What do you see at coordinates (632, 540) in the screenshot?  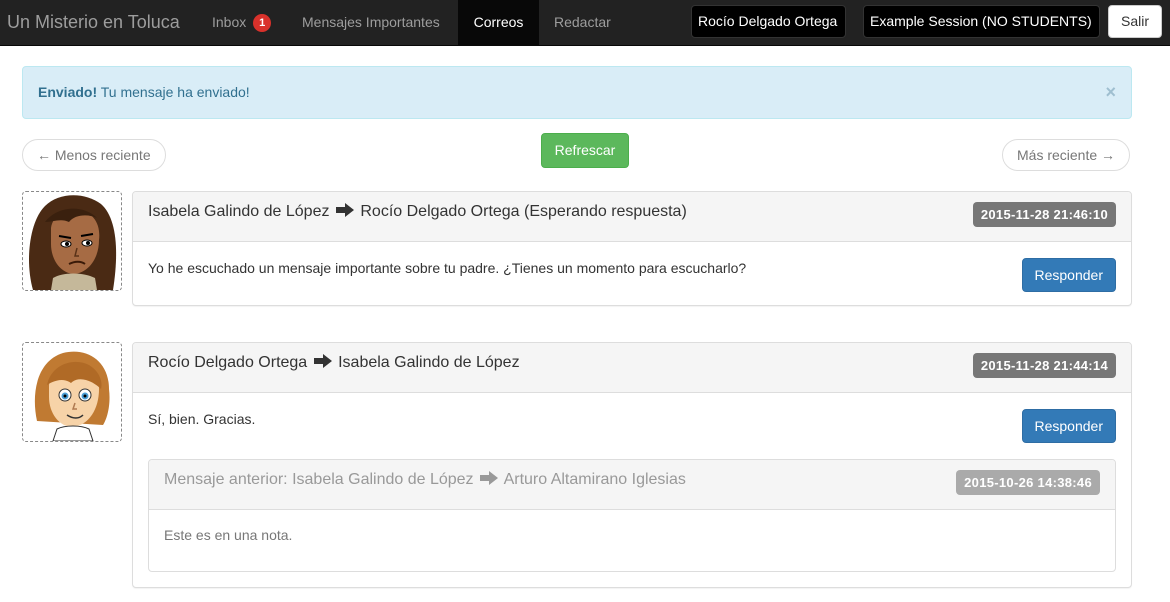 I see `previous-message-body: Este es en una nota.` at bounding box center [632, 540].